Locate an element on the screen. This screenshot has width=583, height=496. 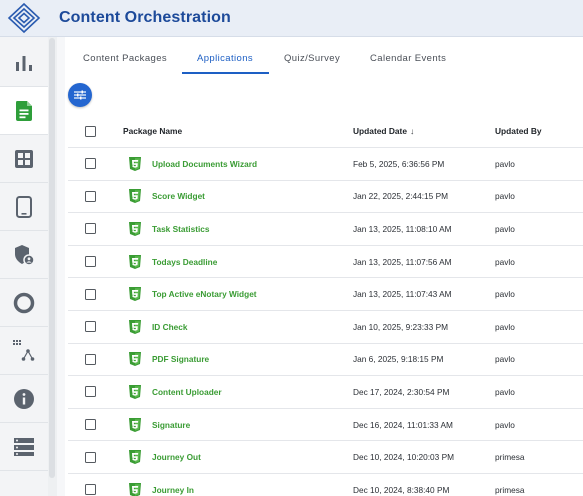
sidebar-scrollbar is located at coordinates (52, 258).